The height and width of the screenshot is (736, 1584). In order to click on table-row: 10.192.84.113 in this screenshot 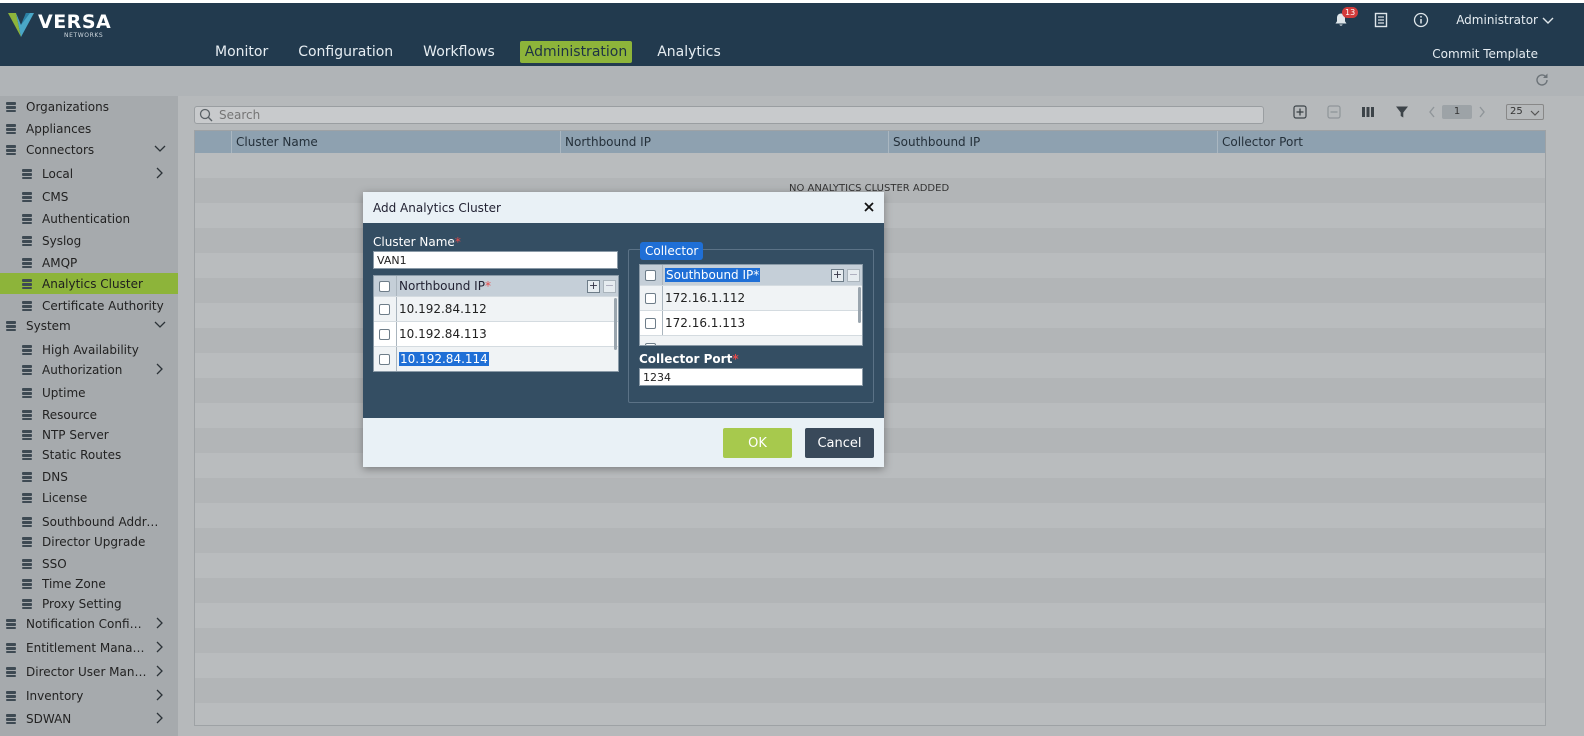, I will do `click(496, 333)`.